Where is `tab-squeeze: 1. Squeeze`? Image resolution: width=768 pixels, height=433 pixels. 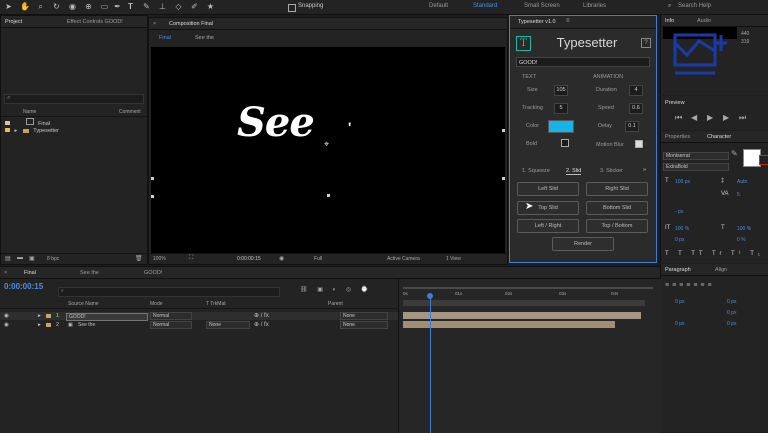
tab-squeeze: 1. Squeeze is located at coordinates (536, 171).